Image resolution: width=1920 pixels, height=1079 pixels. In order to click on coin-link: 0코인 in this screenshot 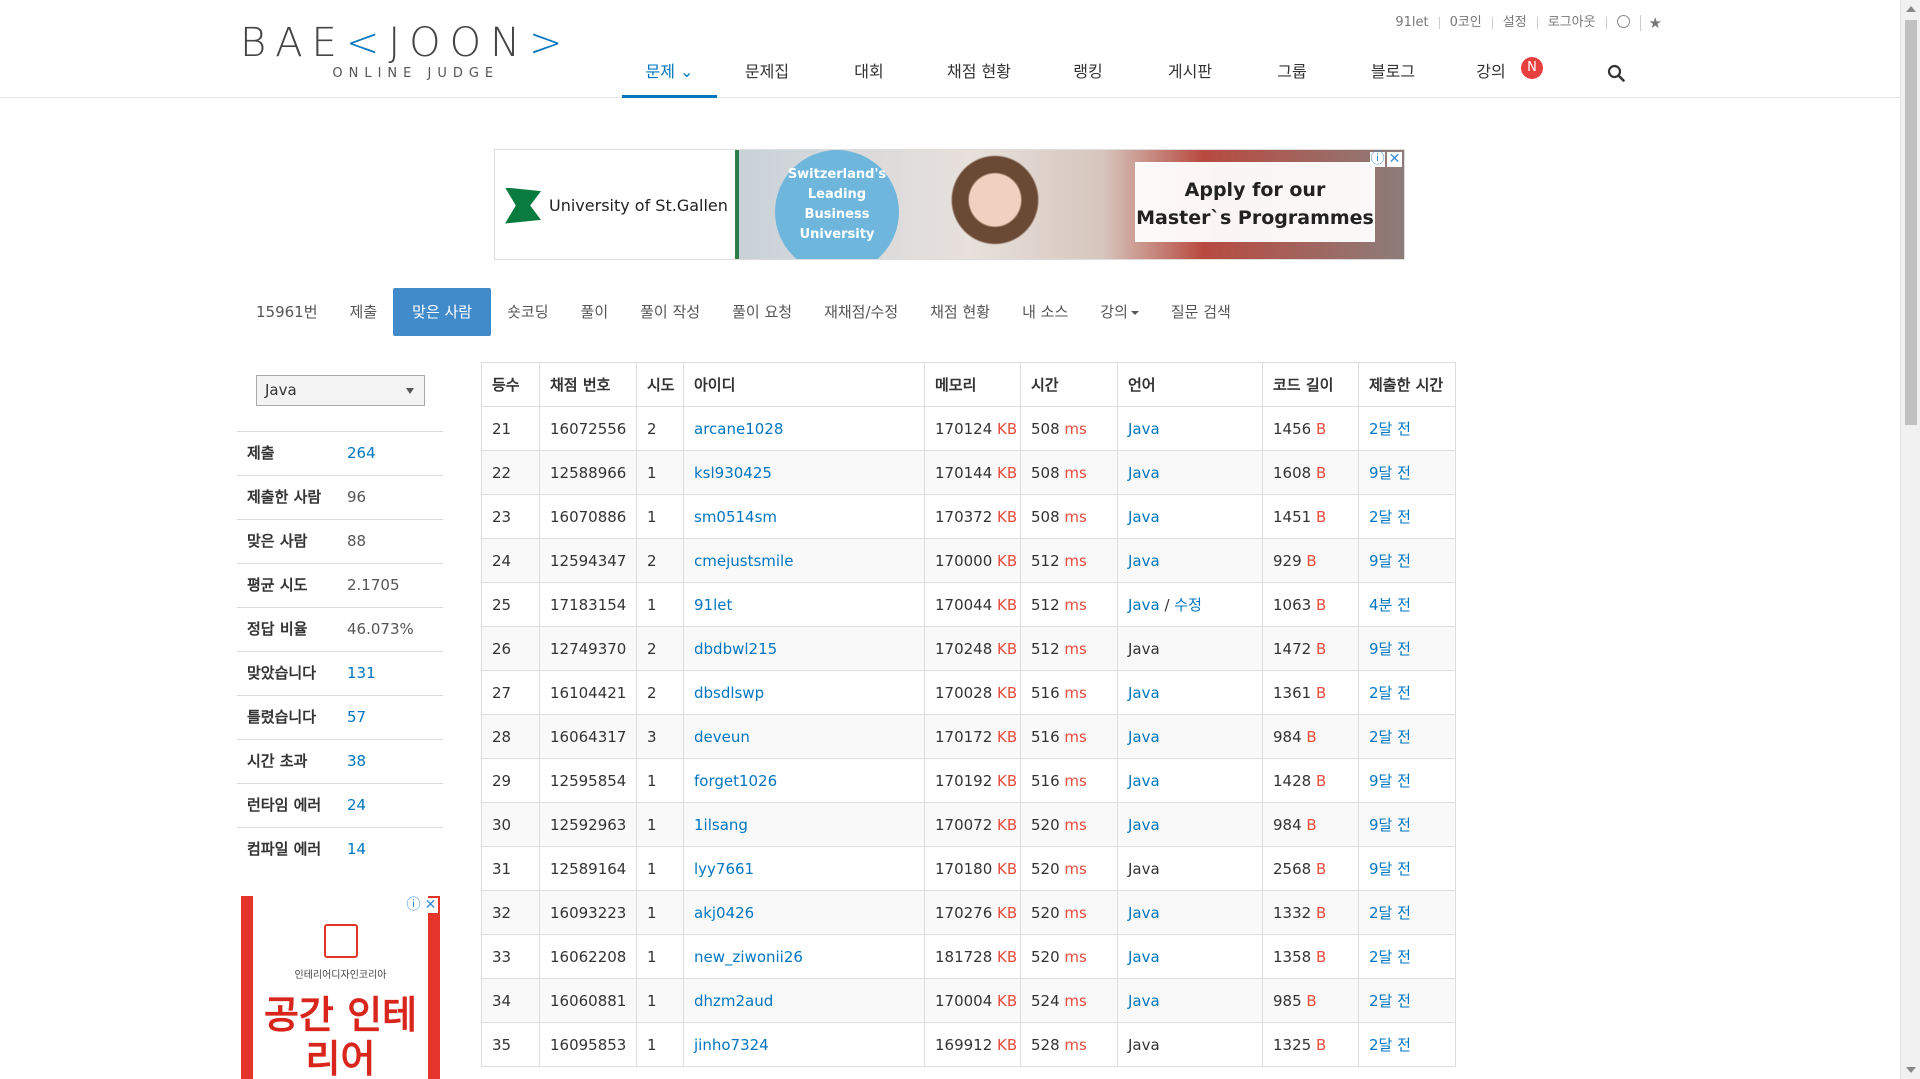, I will do `click(1466, 22)`.